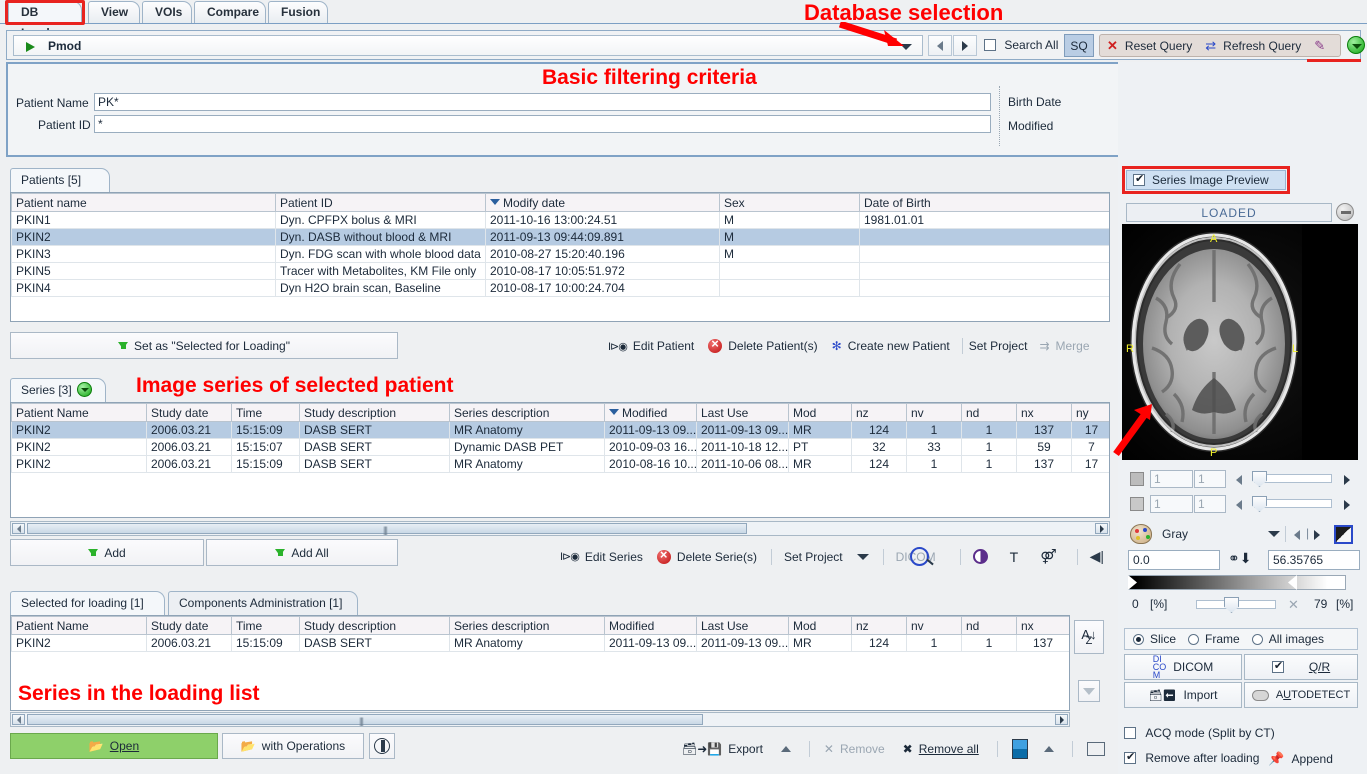 The height and width of the screenshot is (774, 1367). I want to click on colormap-chevron-down-icon, so click(1274, 534).